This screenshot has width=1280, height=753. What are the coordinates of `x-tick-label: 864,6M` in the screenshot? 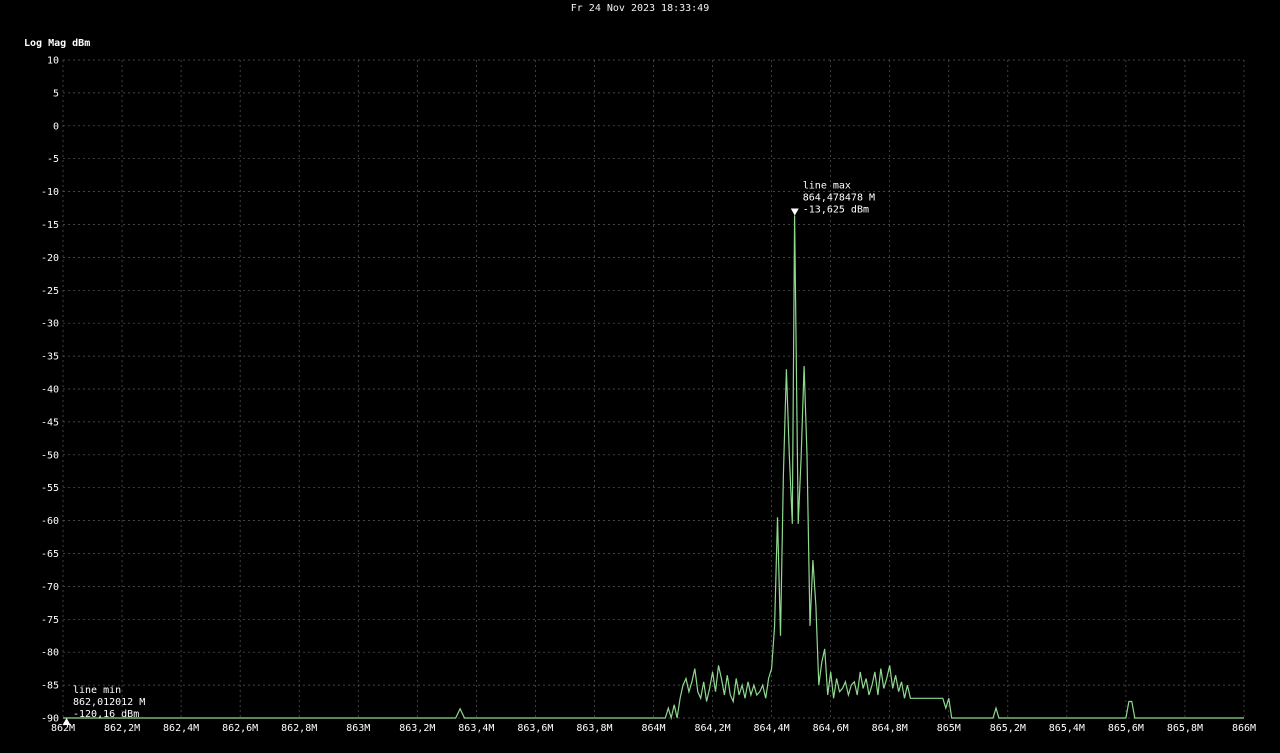 It's located at (831, 728).